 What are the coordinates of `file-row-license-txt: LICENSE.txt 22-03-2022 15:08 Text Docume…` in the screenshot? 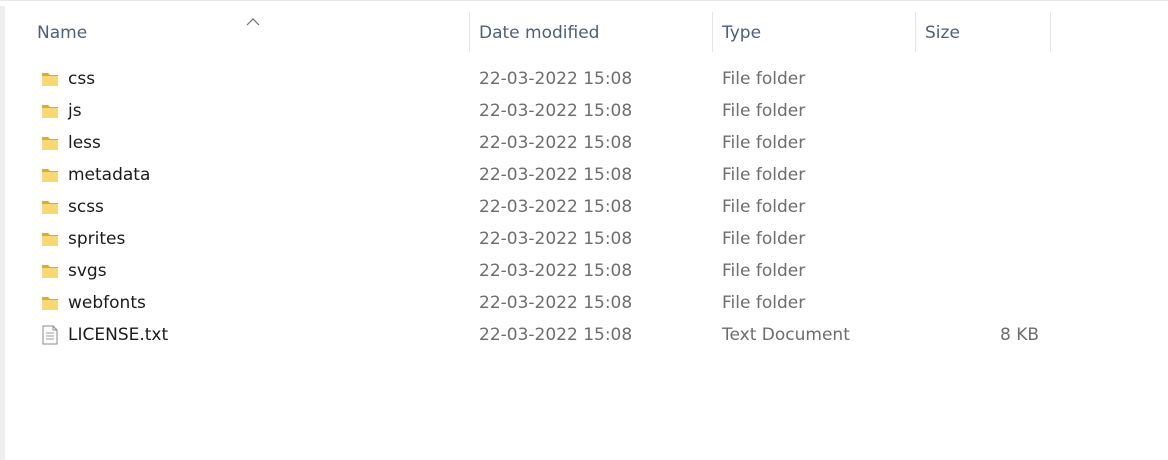 It's located at (584, 335).